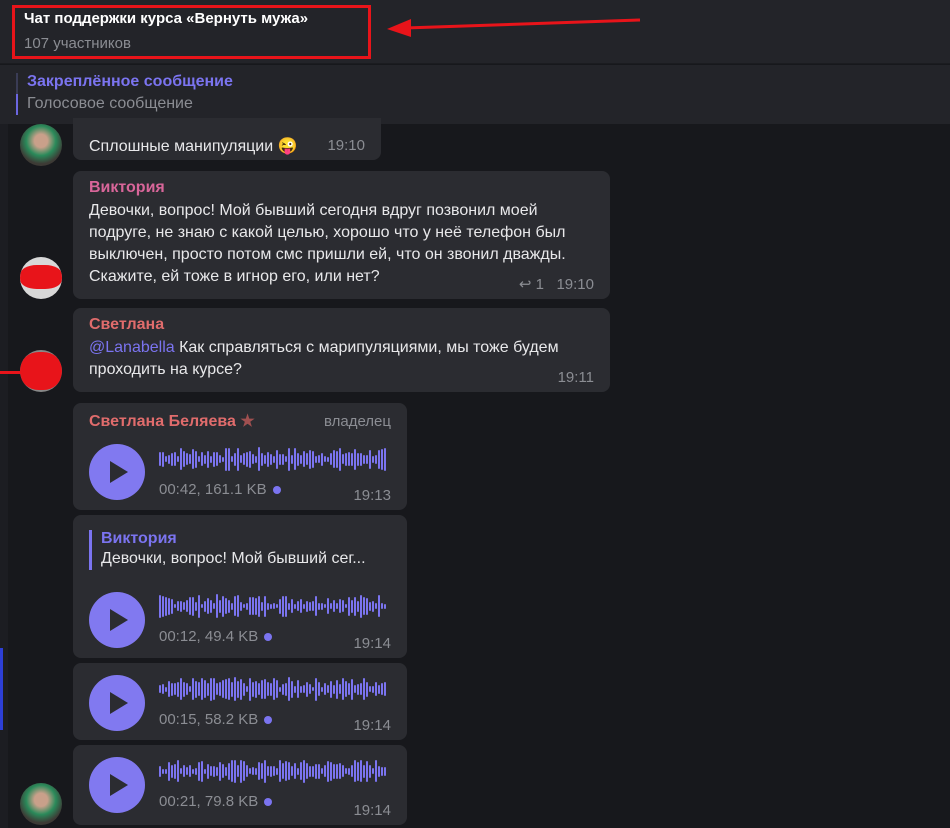  Describe the element at coordinates (268, 802) in the screenshot. I see `unplayed-dot` at that location.